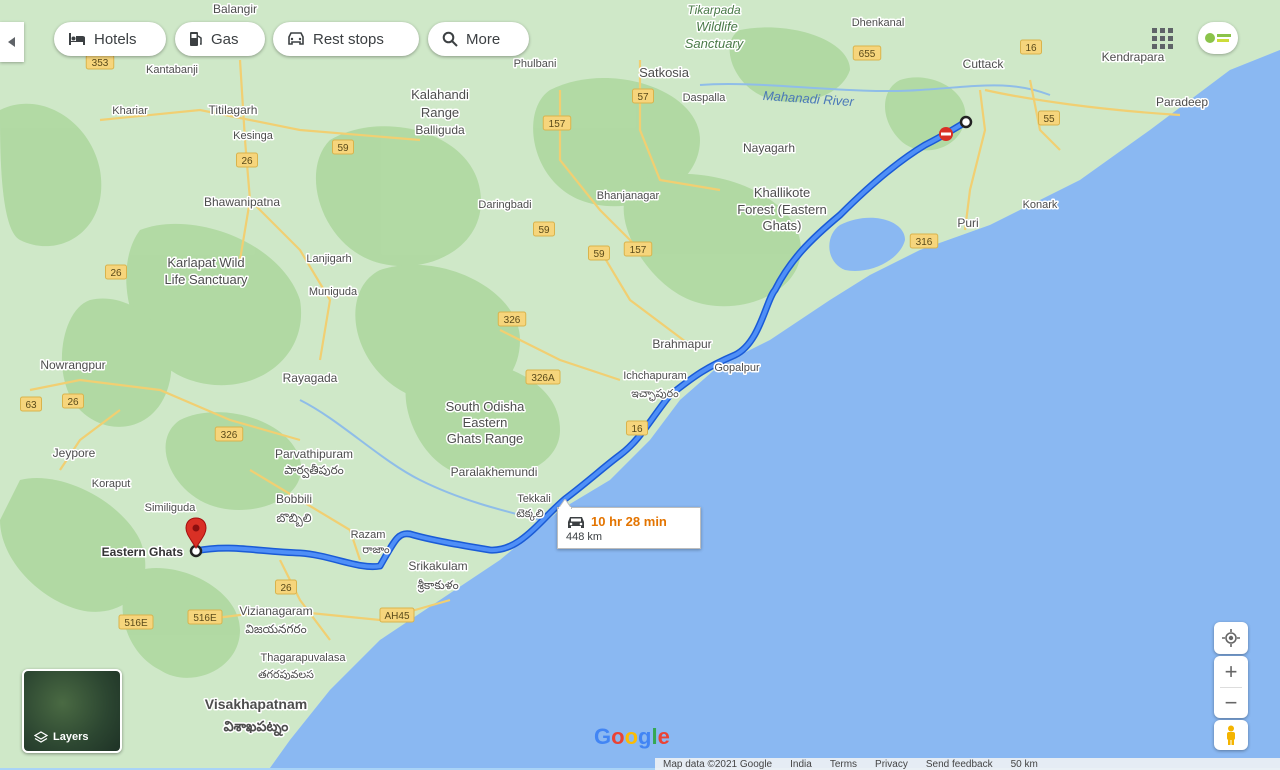  I want to click on road-shield-label: 326A, so click(543, 378).